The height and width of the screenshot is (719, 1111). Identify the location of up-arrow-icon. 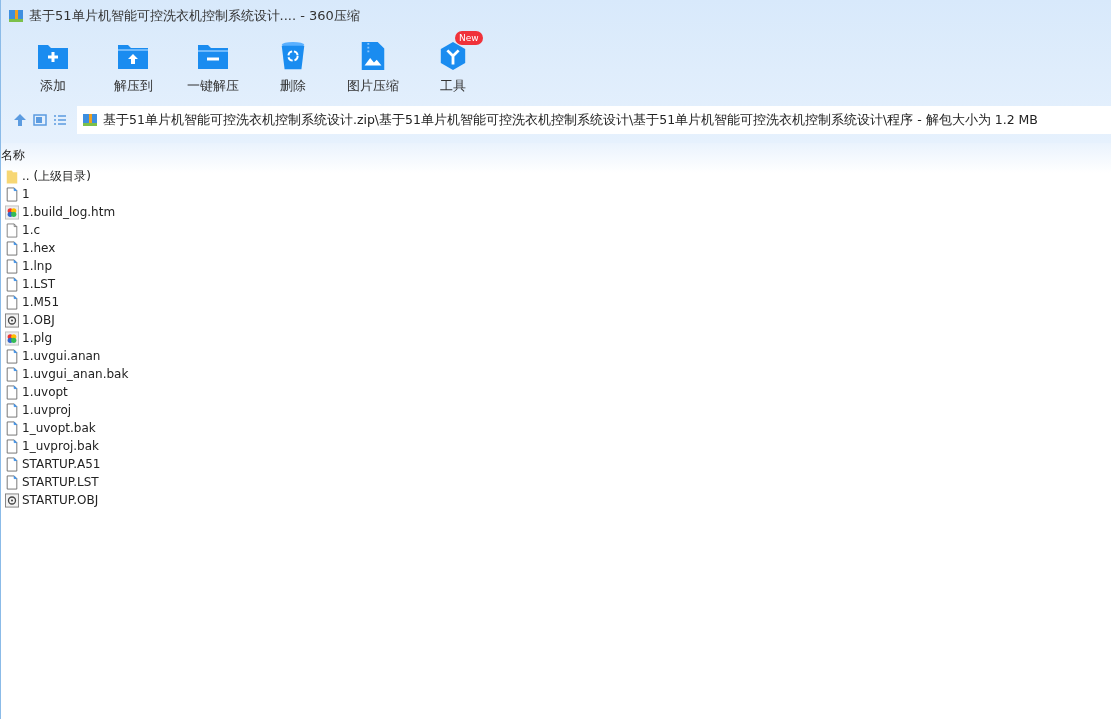
(20, 120).